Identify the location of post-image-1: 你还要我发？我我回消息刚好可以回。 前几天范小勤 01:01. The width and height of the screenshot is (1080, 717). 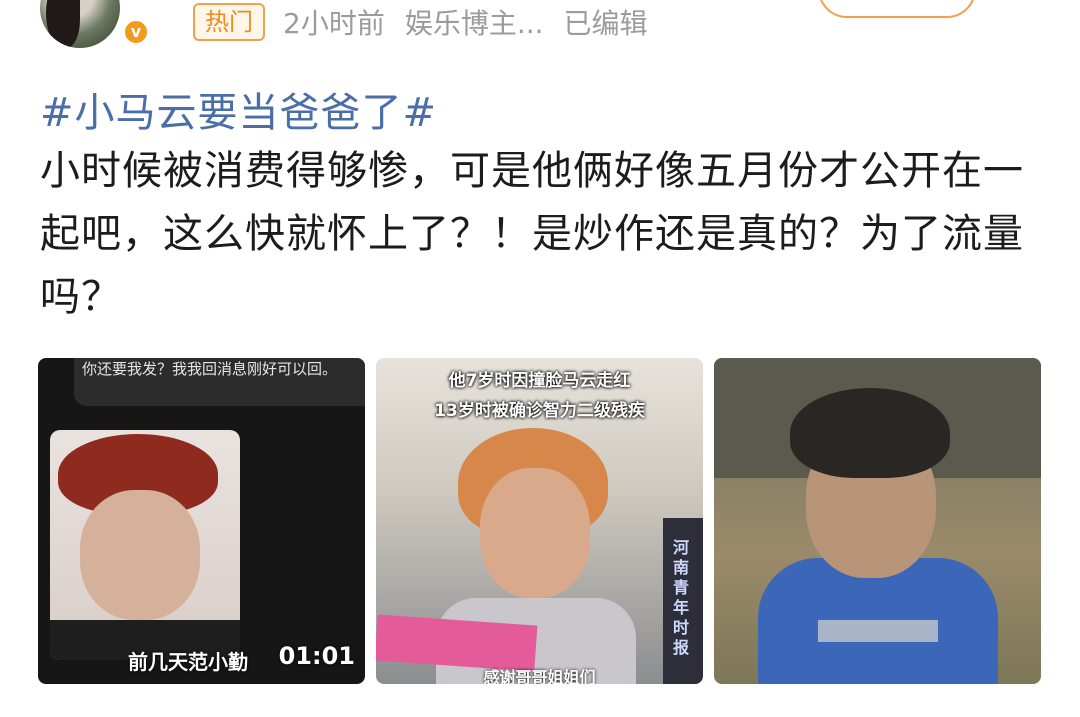
(201, 521).